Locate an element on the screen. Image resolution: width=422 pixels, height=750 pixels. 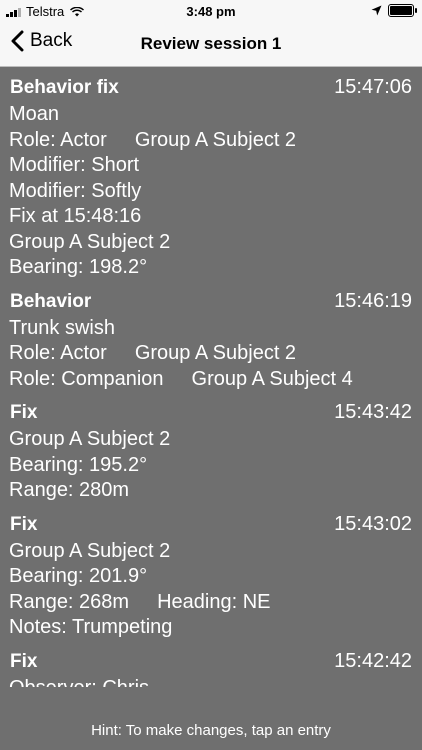
entry-detail-line: Observer: Chris is located at coordinates (211, 682).